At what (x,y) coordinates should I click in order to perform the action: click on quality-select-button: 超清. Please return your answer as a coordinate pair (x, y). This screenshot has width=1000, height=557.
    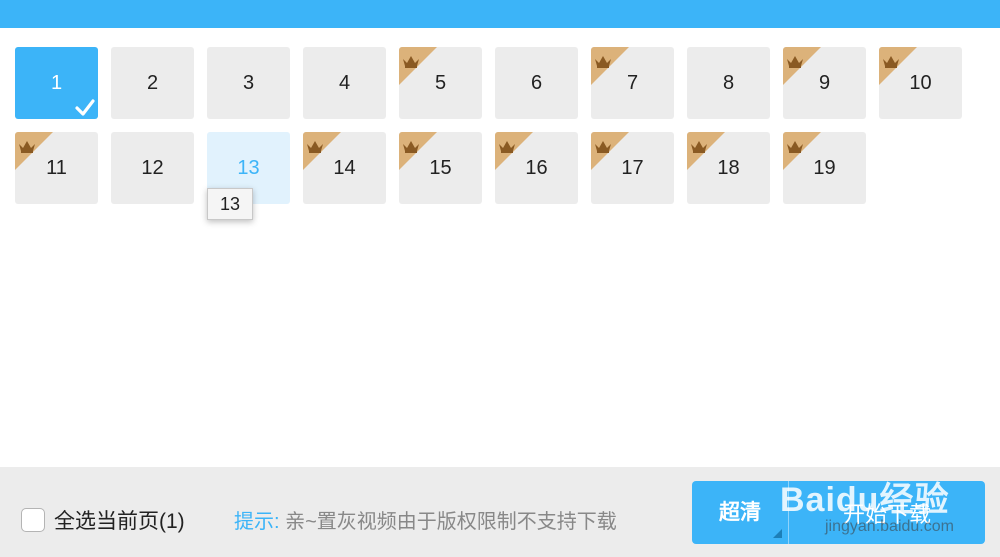
    Looking at the image, I should click on (740, 512).